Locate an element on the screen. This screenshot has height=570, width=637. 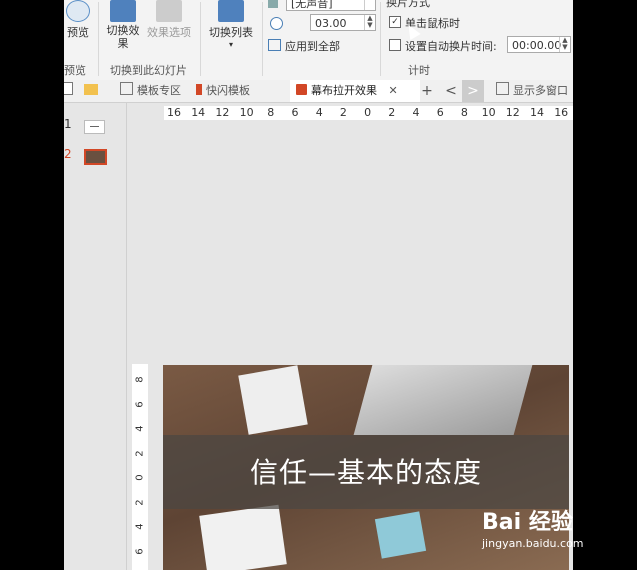
home-icon is located at coordinates (126, 88).